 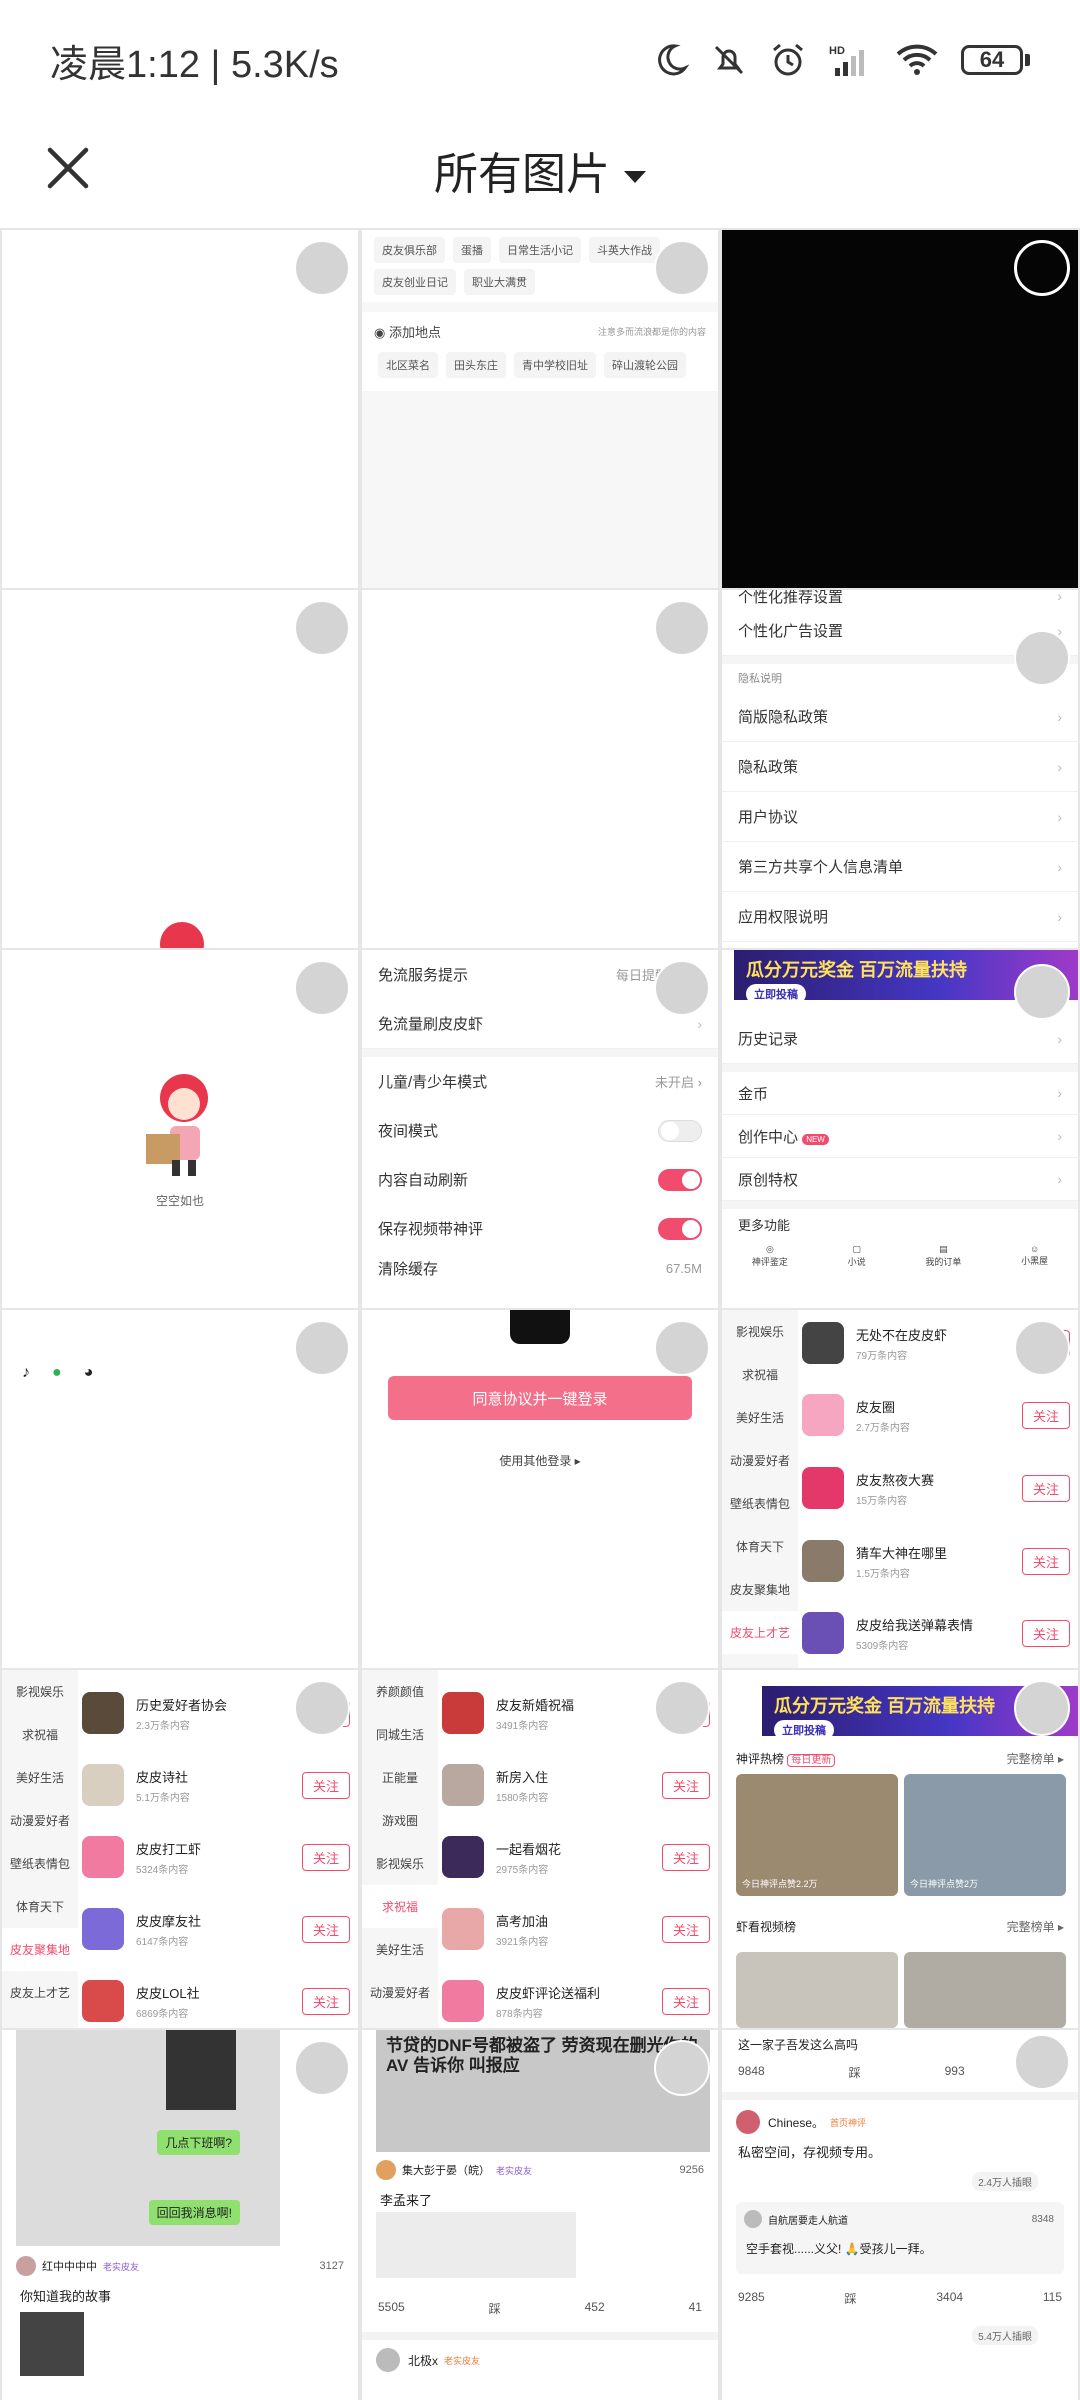 What do you see at coordinates (850, 2299) in the screenshot?
I see `dislike-label: 踩` at bounding box center [850, 2299].